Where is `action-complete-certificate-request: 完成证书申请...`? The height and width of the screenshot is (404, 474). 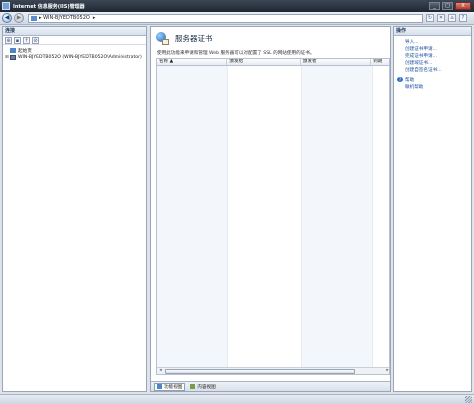
action-complete-certificate-request: 完成证书申请... is located at coordinates (434, 55).